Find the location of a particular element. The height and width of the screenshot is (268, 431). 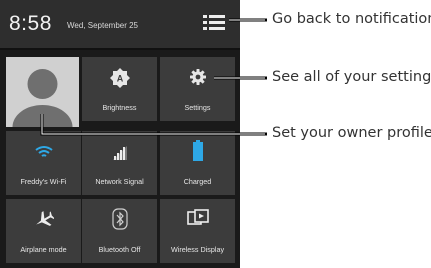

notifications-callout: Go back to notifications. is located at coordinates (351, 19).